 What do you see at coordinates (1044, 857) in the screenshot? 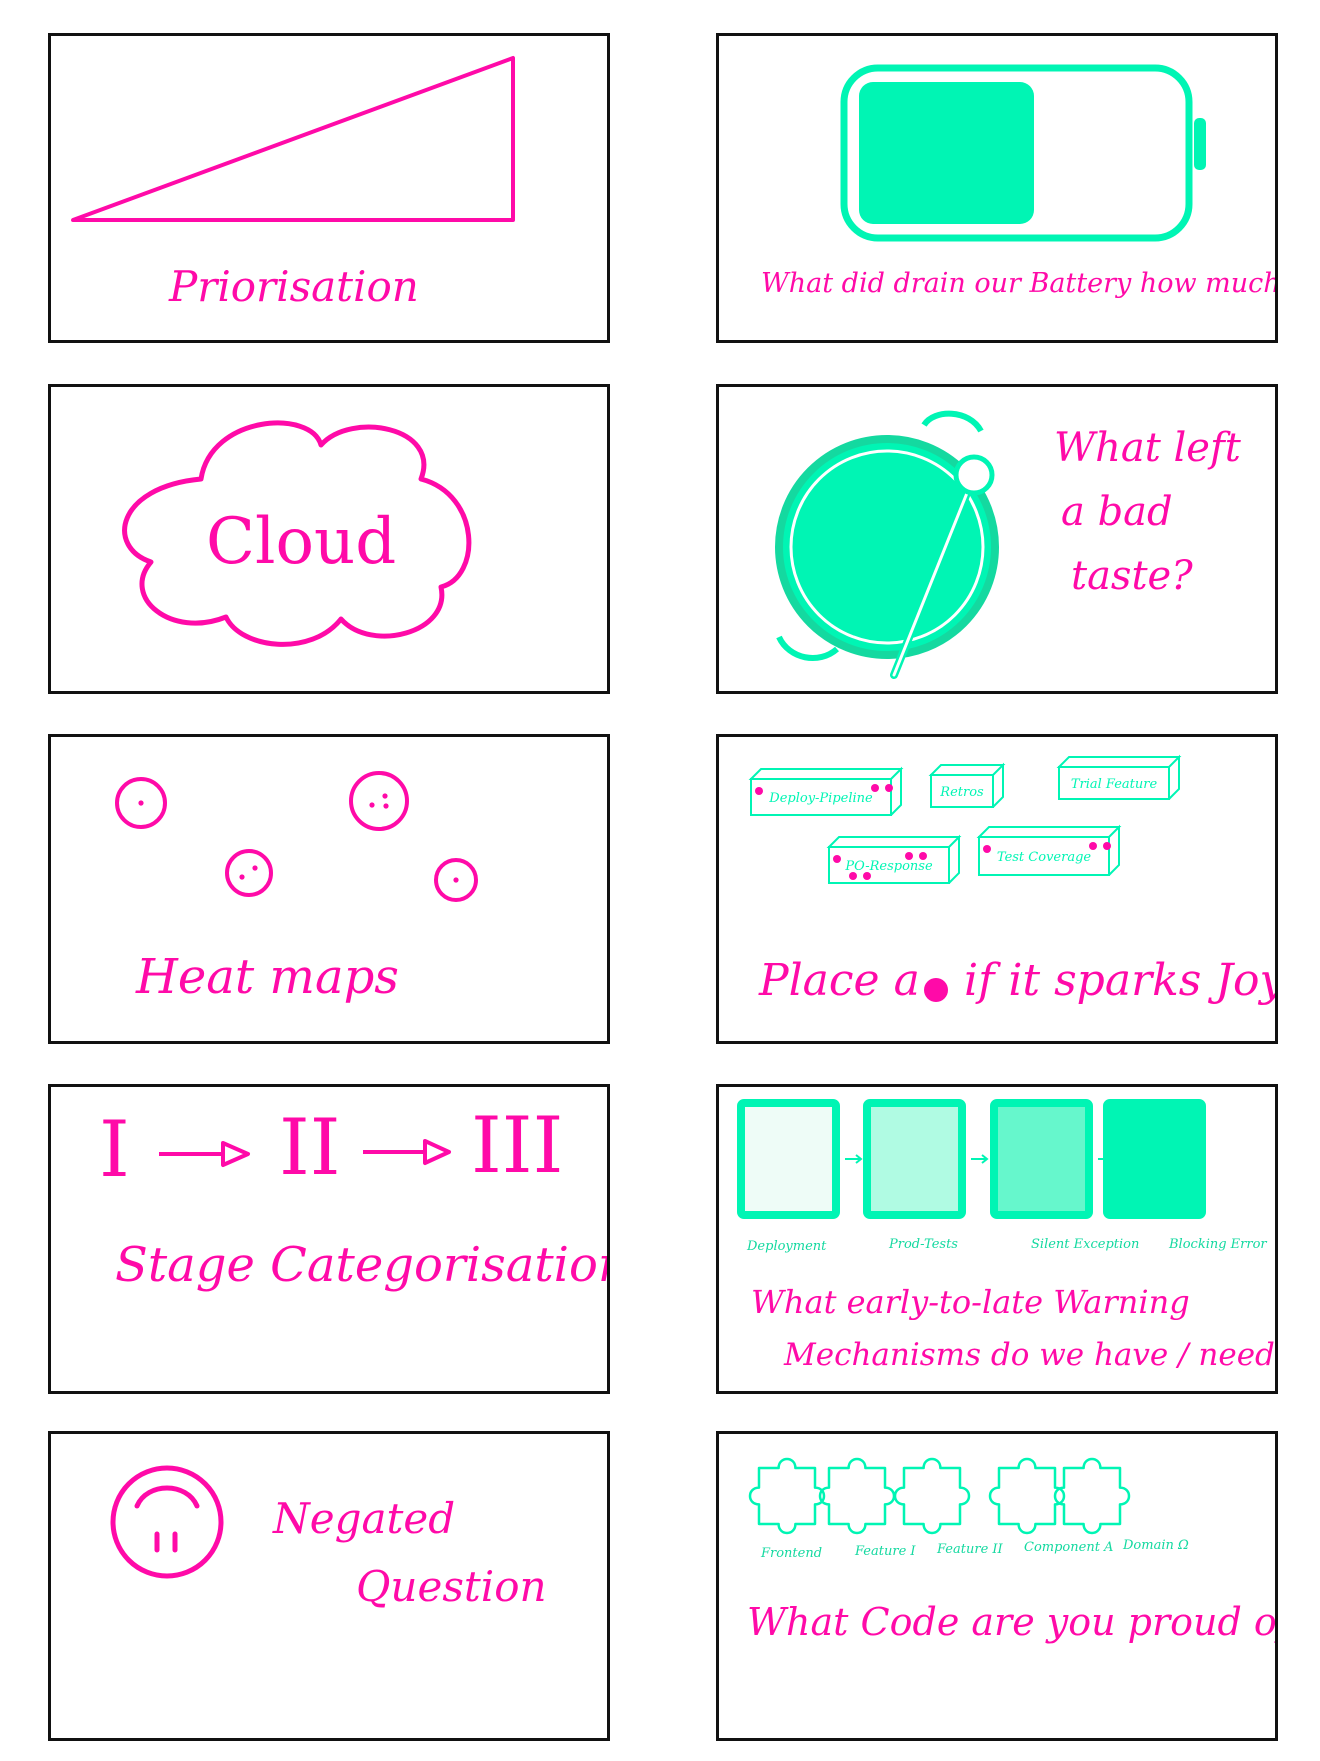
I see `joy-box-label: Test Coverage` at bounding box center [1044, 857].